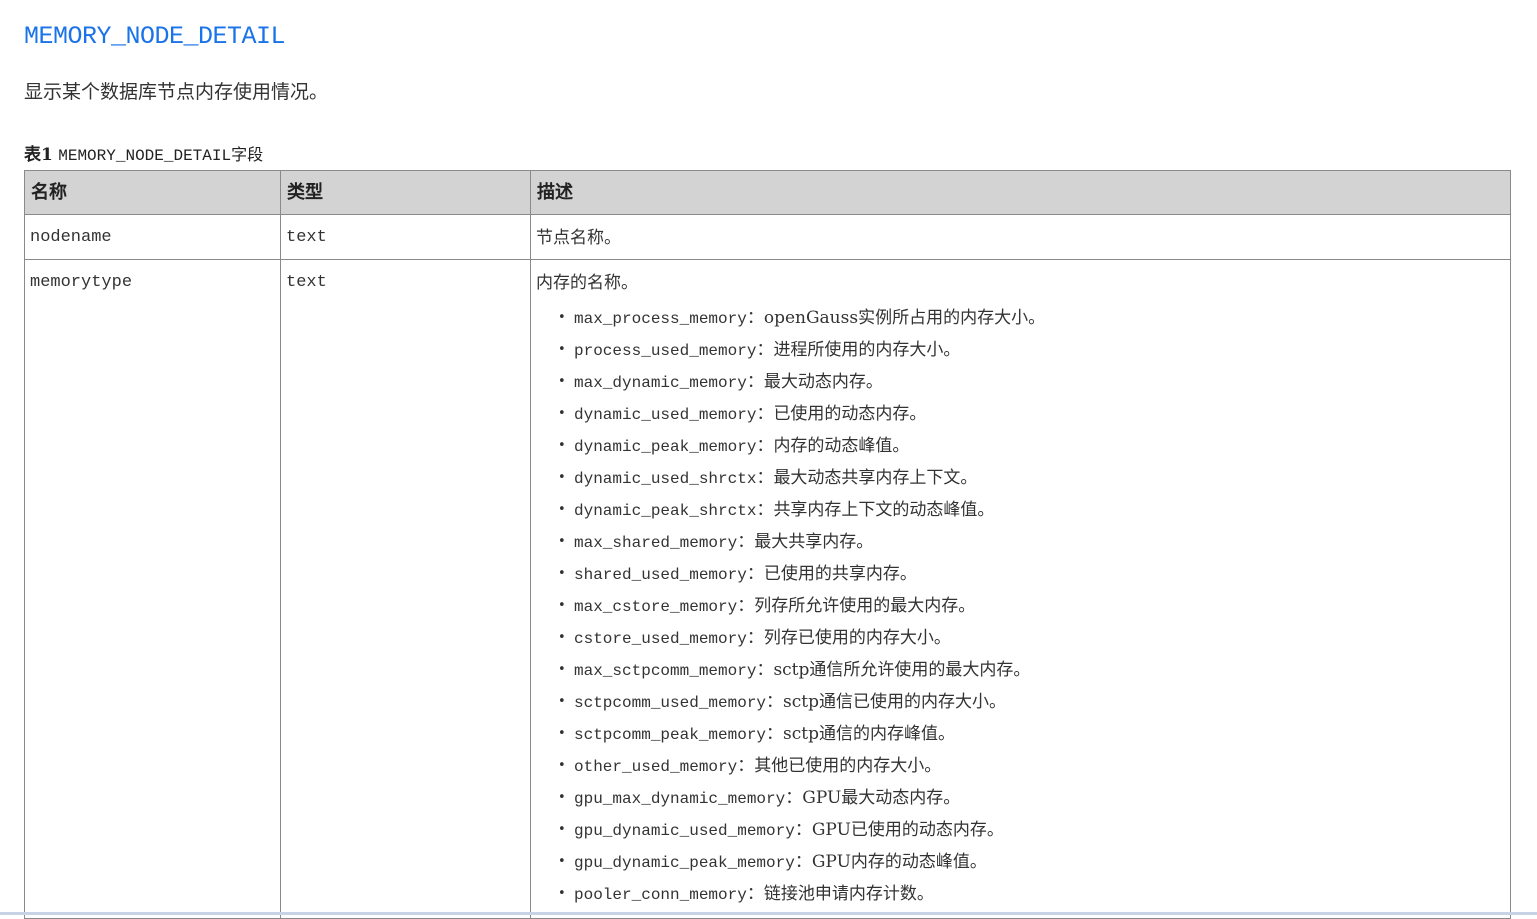 This screenshot has width=1537, height=919. What do you see at coordinates (1030, 606) in the screenshot?
I see `list-item: • max_cstore_memory：列存所允许使用的最大内存。` at bounding box center [1030, 606].